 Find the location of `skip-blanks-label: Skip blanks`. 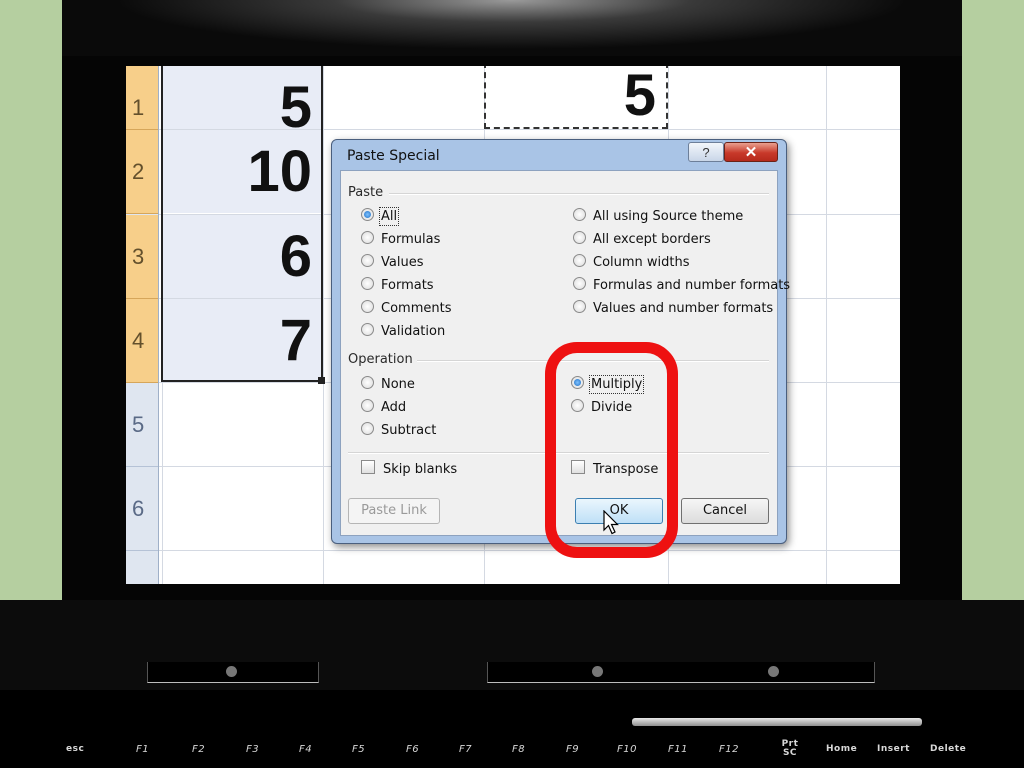

skip-blanks-label: Skip blanks is located at coordinates (420, 469).